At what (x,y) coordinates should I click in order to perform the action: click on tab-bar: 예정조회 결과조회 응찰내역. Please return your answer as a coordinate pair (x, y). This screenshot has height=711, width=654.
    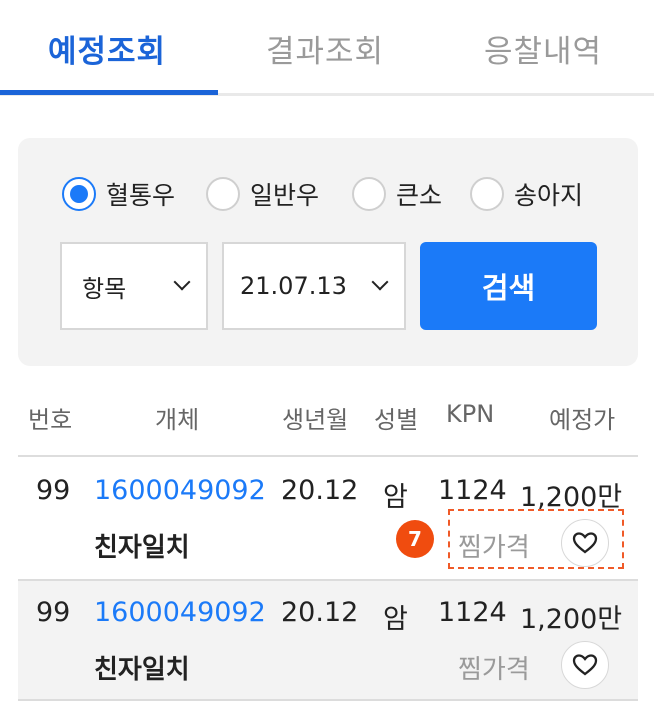
    Looking at the image, I should click on (327, 48).